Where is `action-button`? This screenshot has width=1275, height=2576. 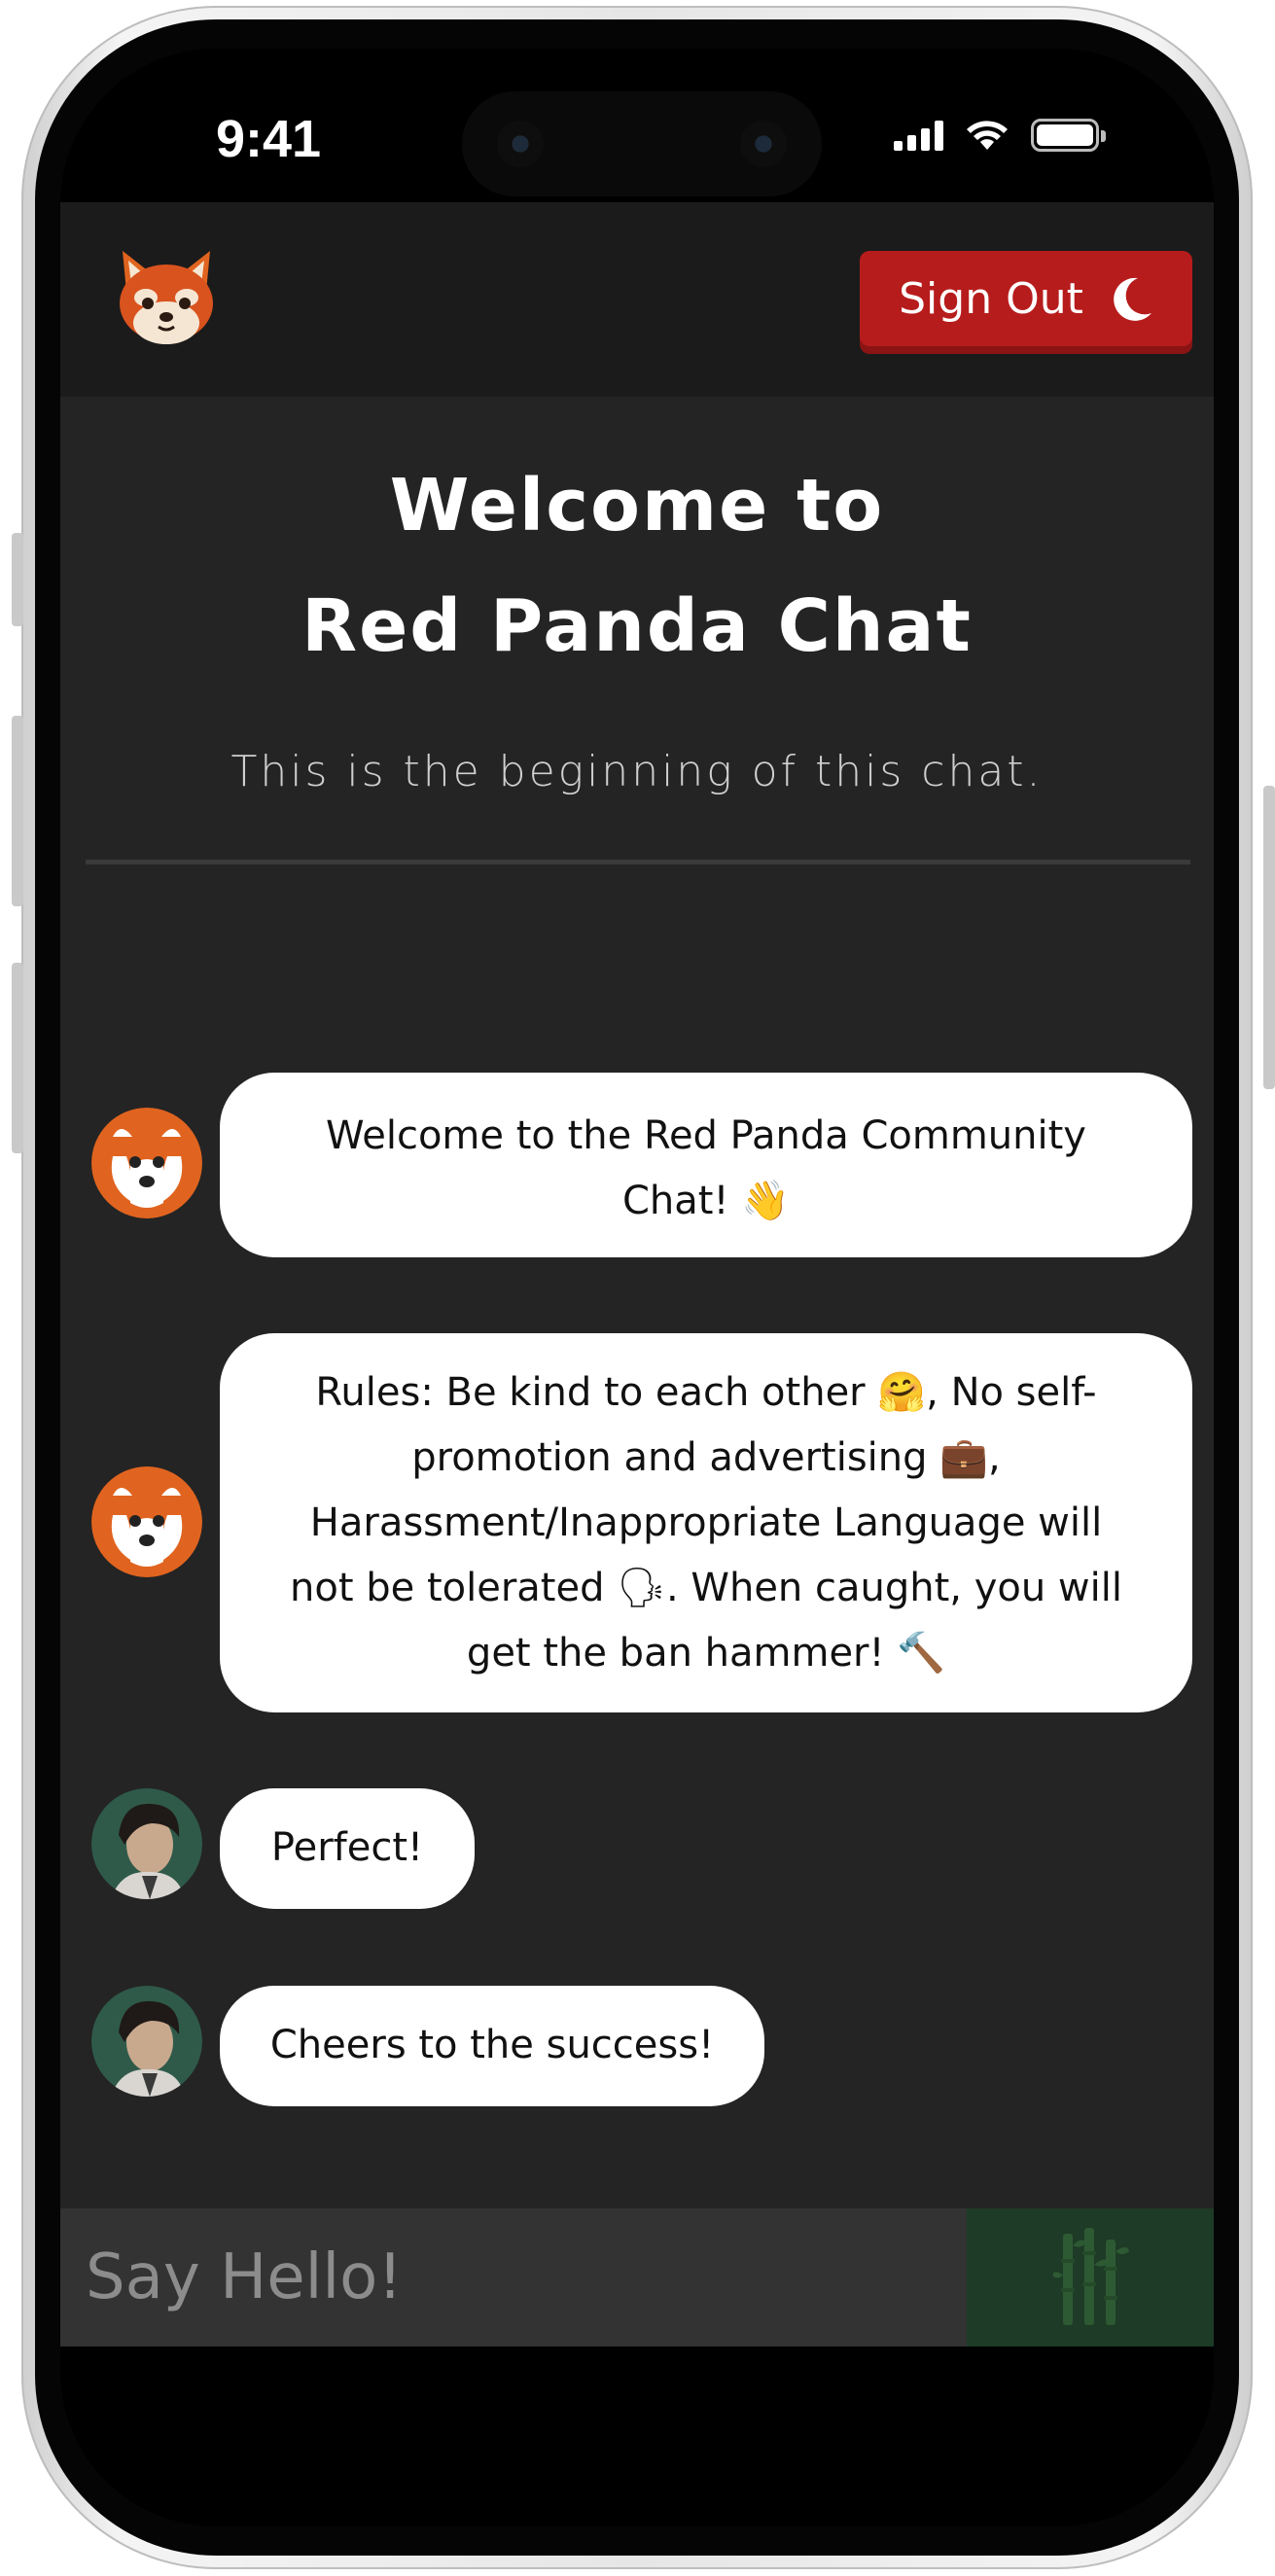
action-button is located at coordinates (17, 580).